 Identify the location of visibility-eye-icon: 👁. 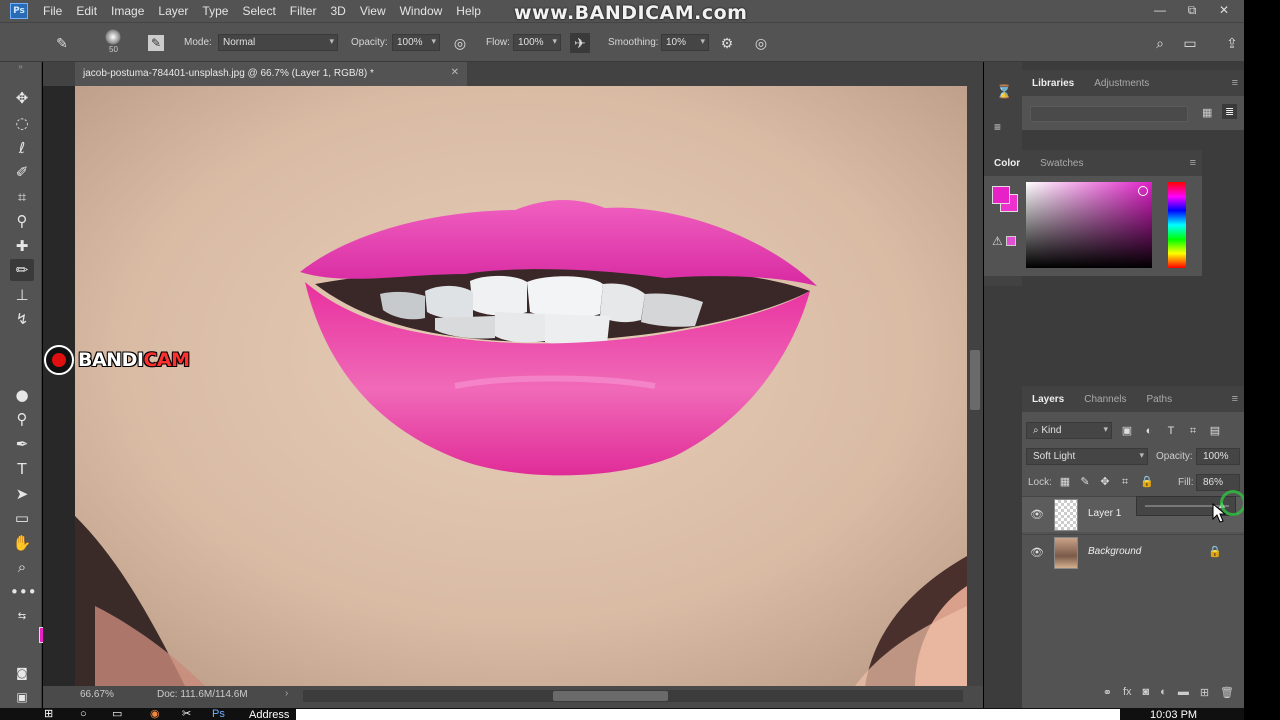
(1037, 552).